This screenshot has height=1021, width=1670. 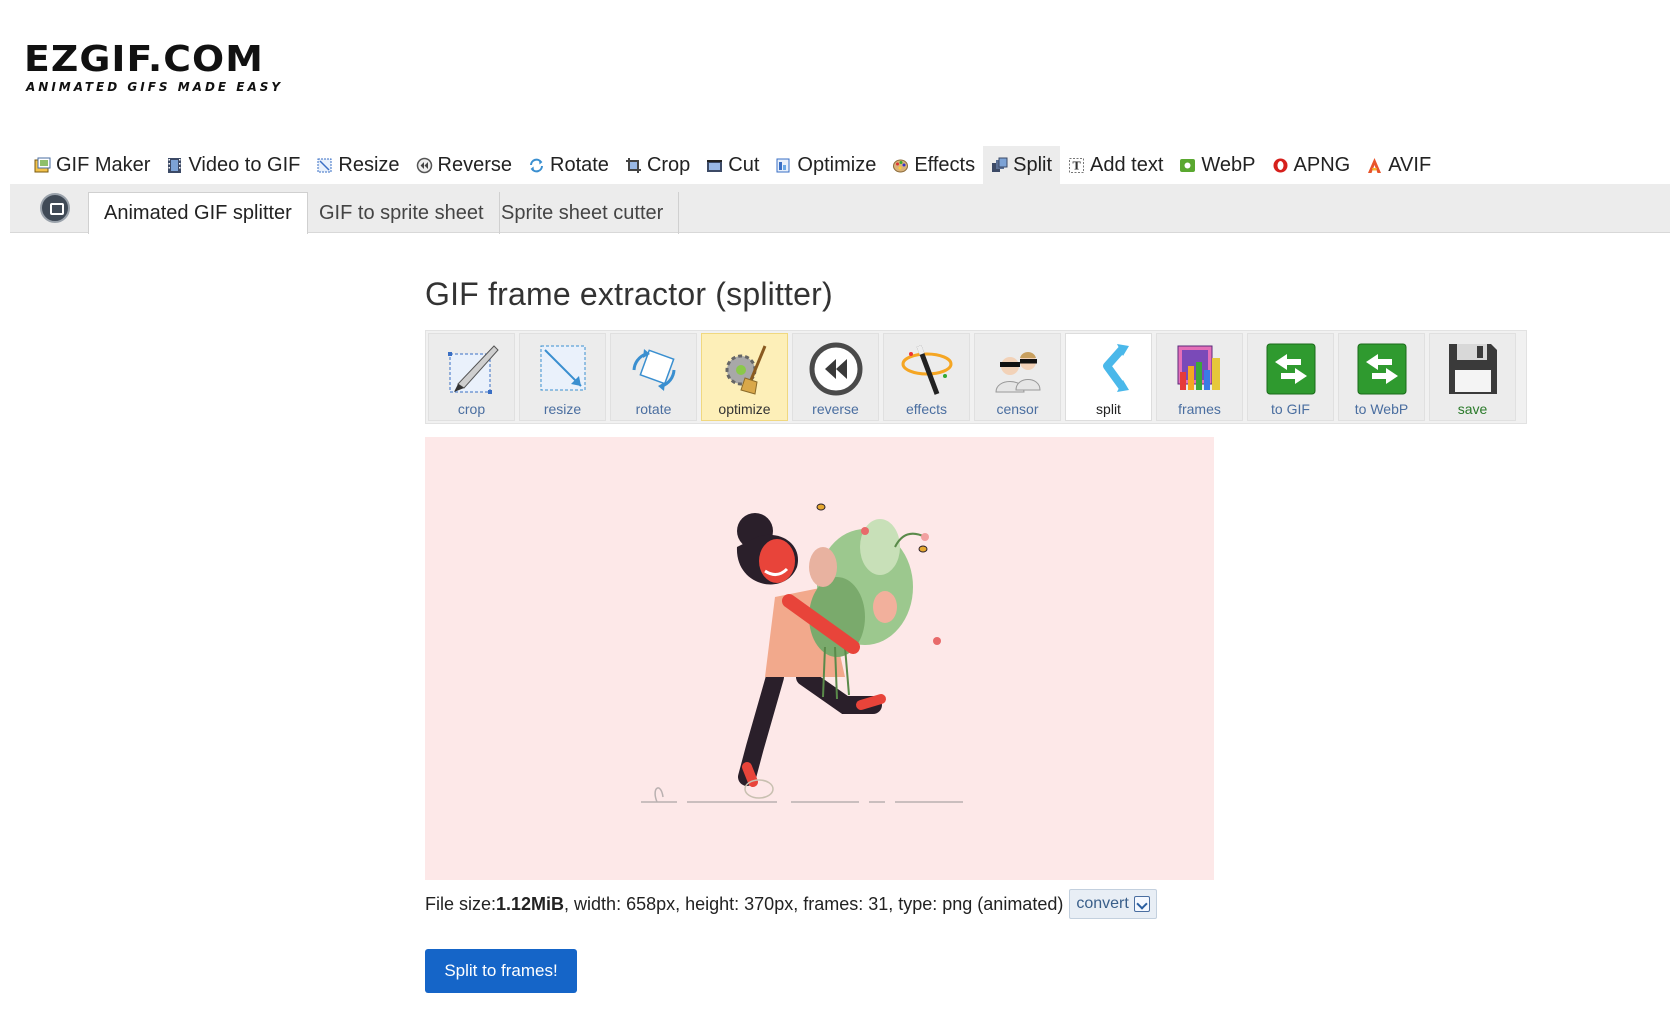 I want to click on rotate-tool-icon, so click(x=654, y=369).